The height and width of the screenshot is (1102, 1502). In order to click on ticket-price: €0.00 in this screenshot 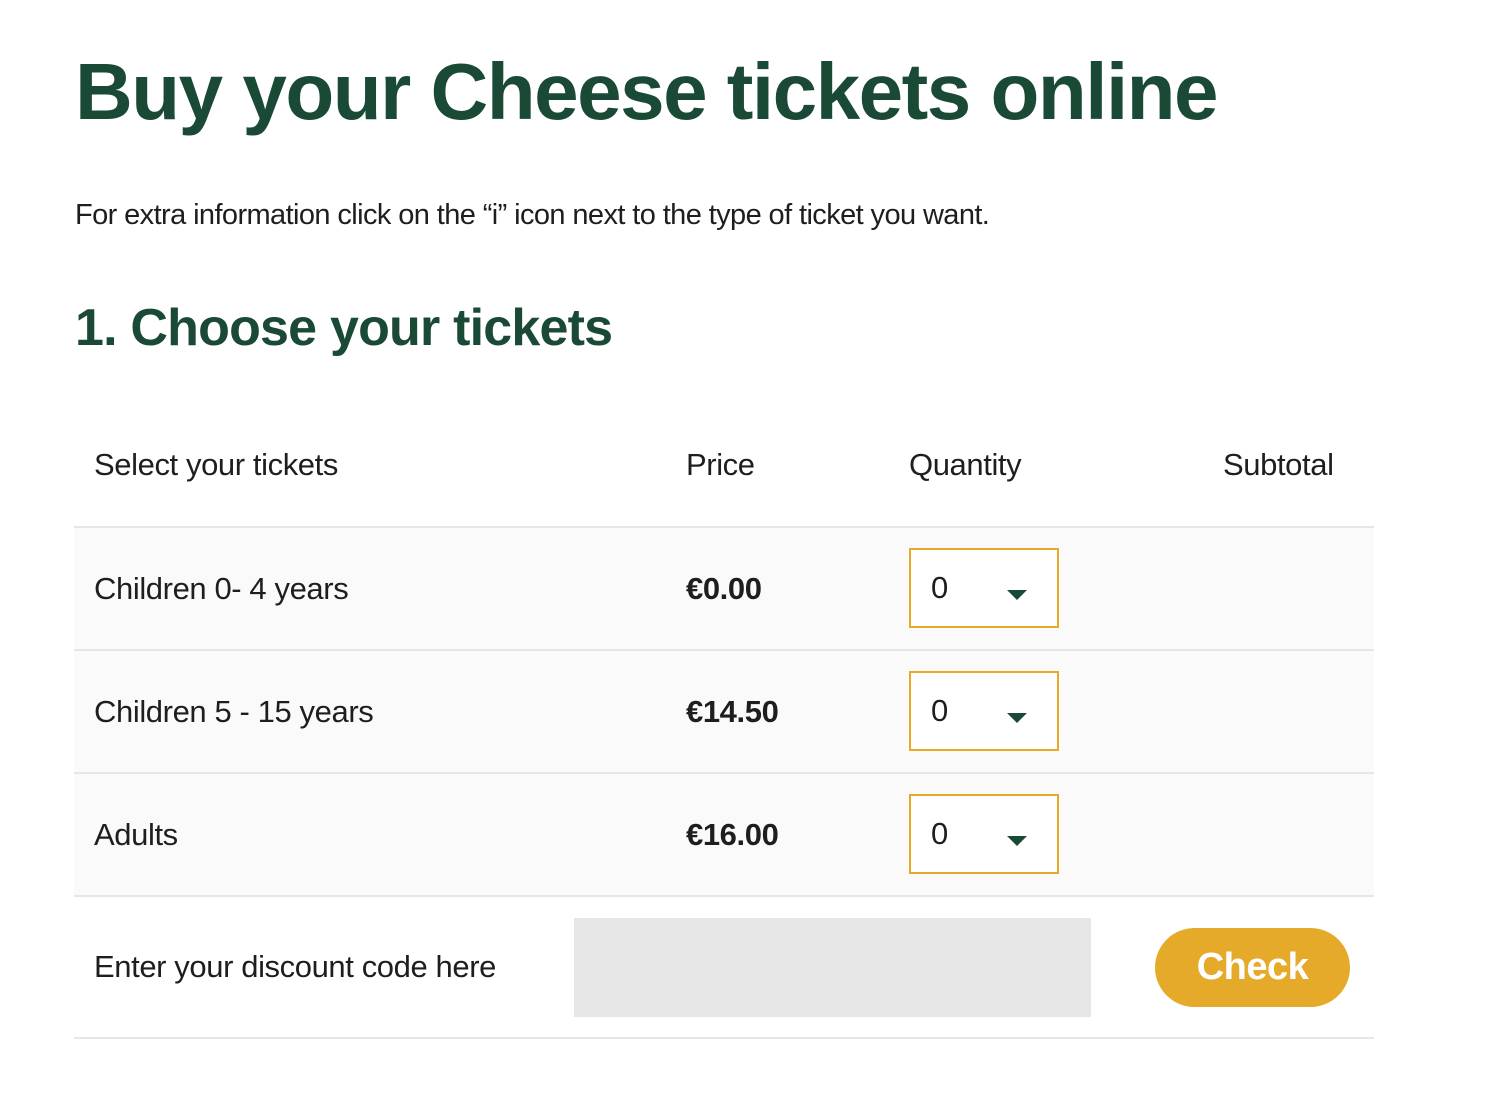, I will do `click(724, 588)`.